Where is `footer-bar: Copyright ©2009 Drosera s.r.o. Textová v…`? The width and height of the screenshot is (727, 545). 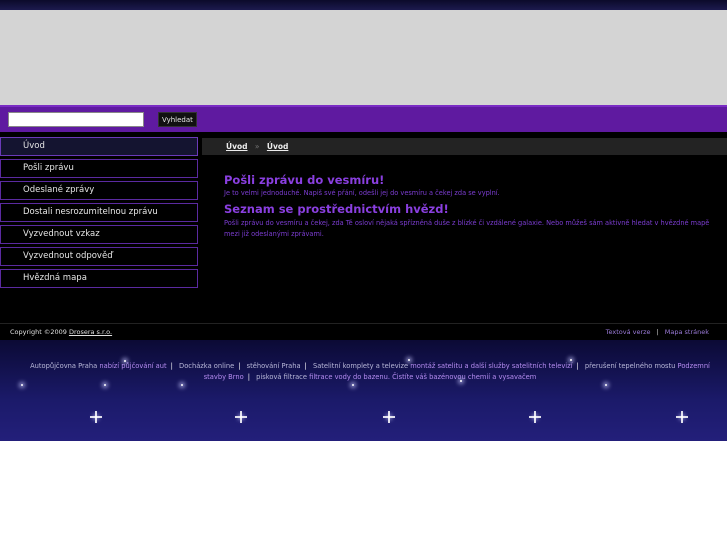
footer-bar: Copyright ©2009 Drosera s.r.o. Textová v… is located at coordinates (363, 331).